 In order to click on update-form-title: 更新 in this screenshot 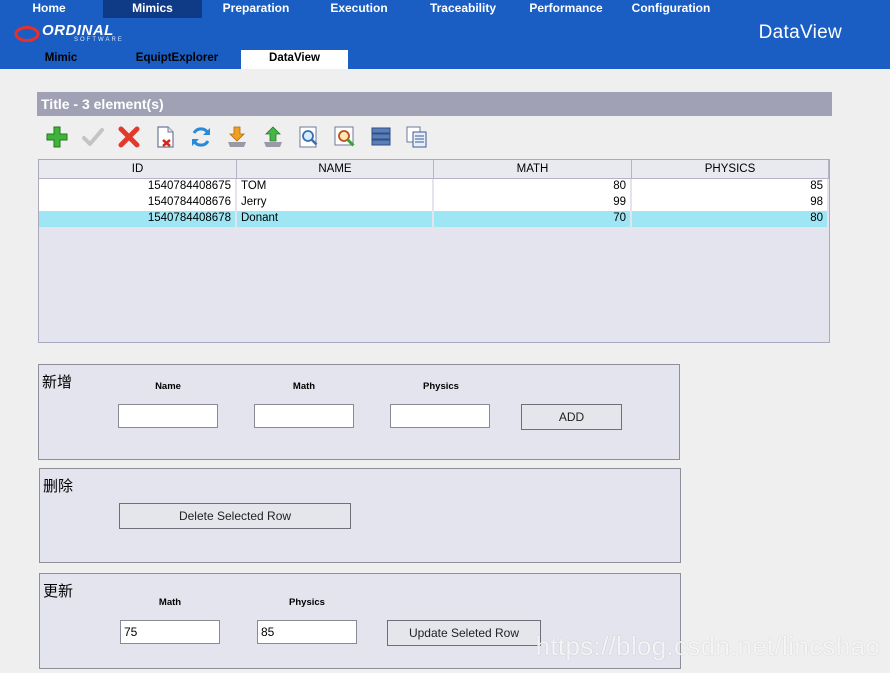, I will do `click(58, 591)`.